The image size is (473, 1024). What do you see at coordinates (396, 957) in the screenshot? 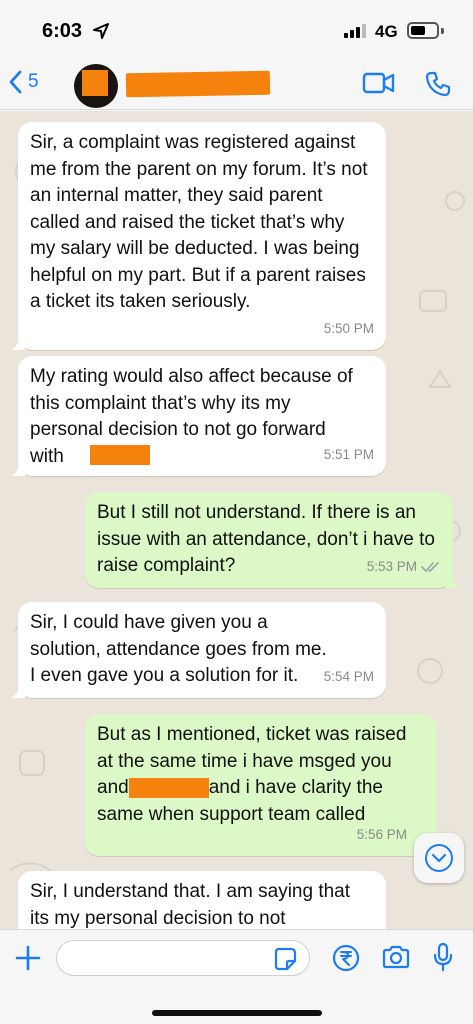
I see `camera-icon` at bounding box center [396, 957].